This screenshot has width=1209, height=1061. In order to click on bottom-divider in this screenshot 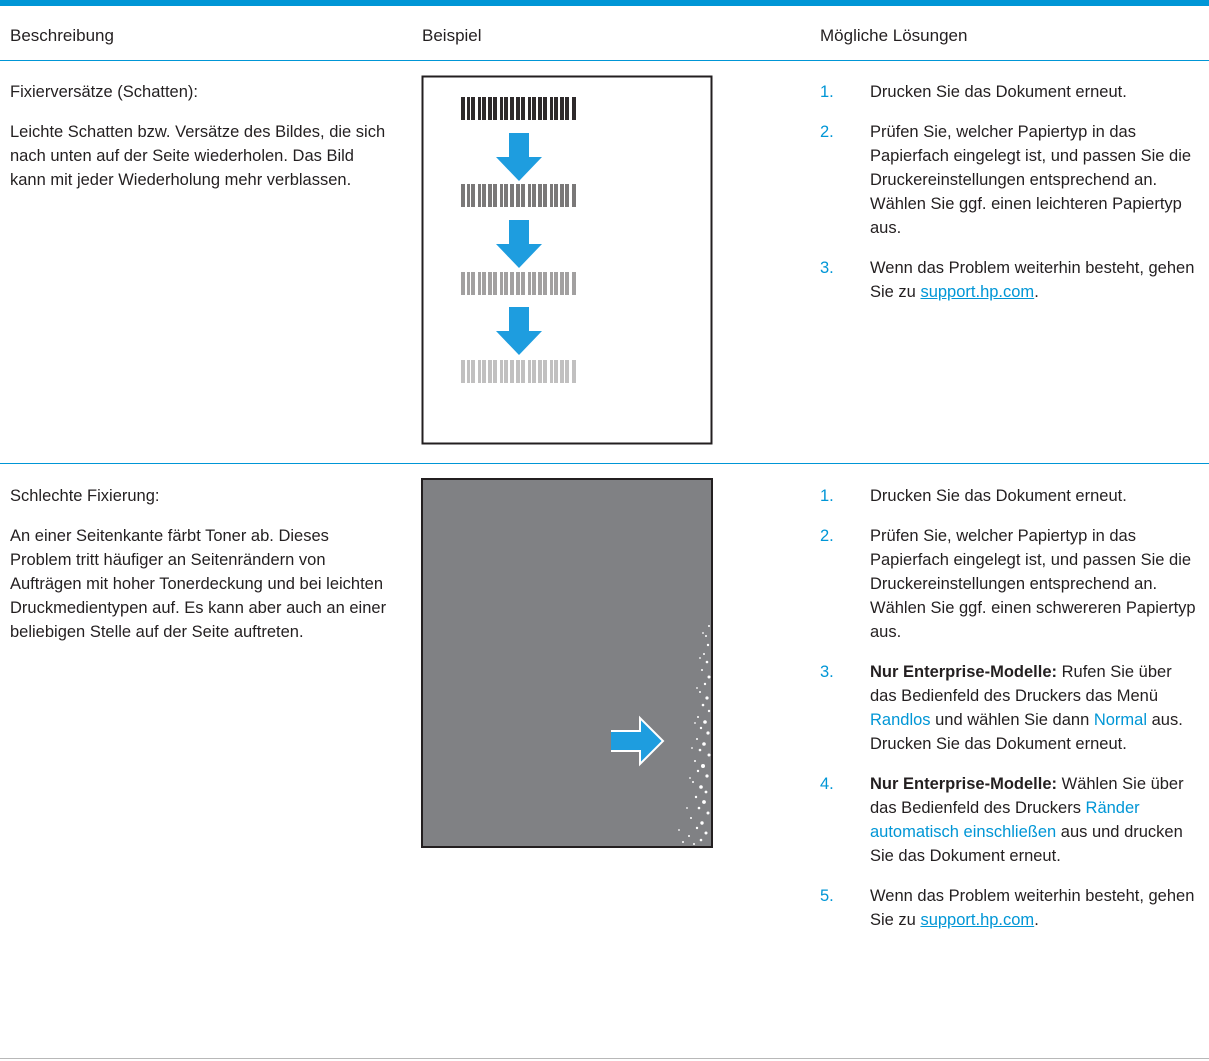, I will do `click(604, 1058)`.